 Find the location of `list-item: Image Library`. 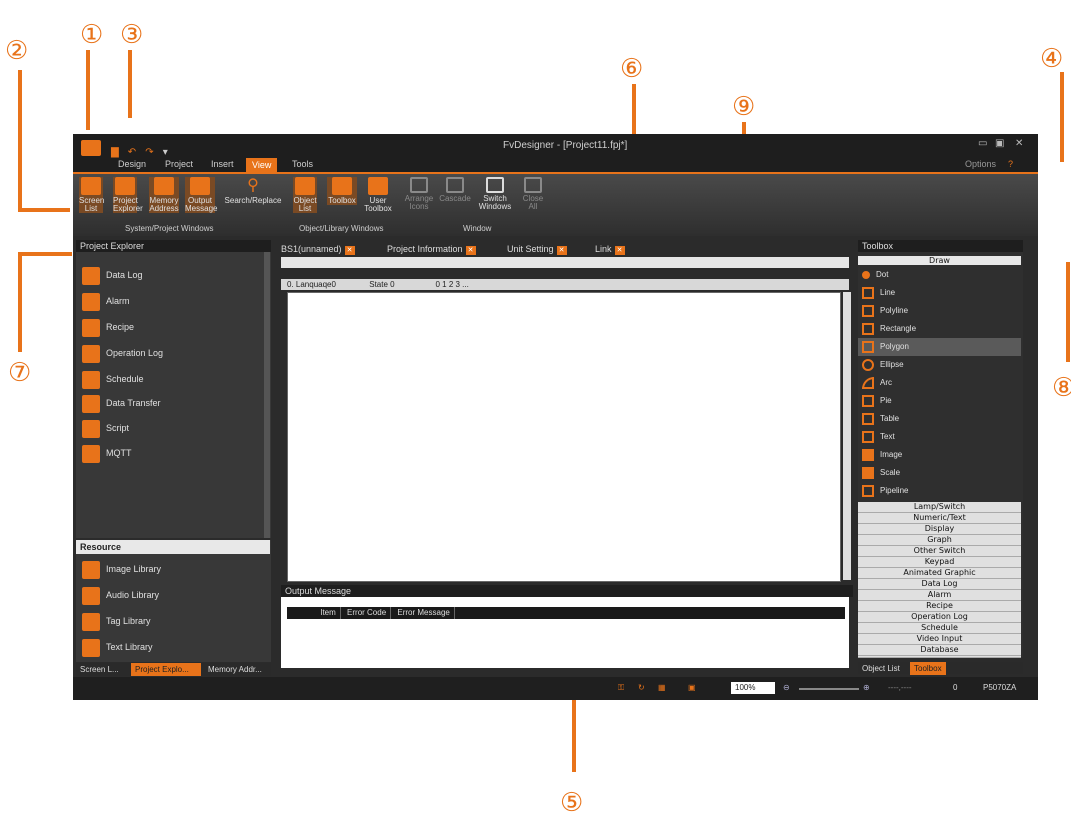

list-item: Image Library is located at coordinates (121, 569).